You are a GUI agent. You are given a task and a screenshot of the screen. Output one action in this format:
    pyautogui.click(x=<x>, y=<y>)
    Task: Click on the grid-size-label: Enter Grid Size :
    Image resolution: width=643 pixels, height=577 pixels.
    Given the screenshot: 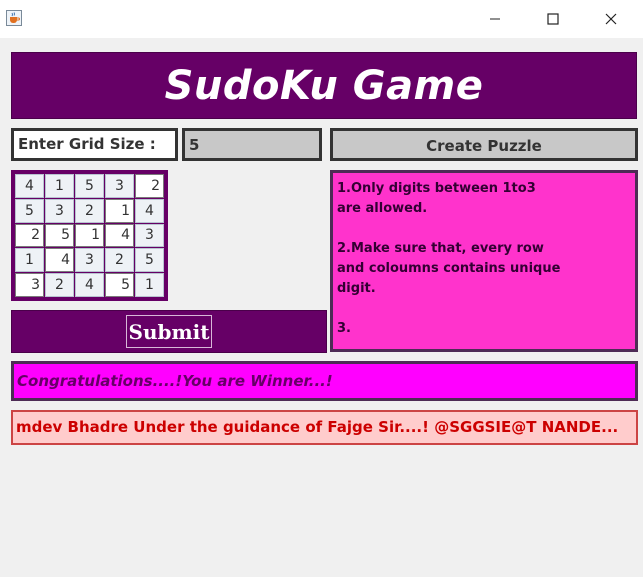 What is the action you would take?
    pyautogui.click(x=94, y=144)
    